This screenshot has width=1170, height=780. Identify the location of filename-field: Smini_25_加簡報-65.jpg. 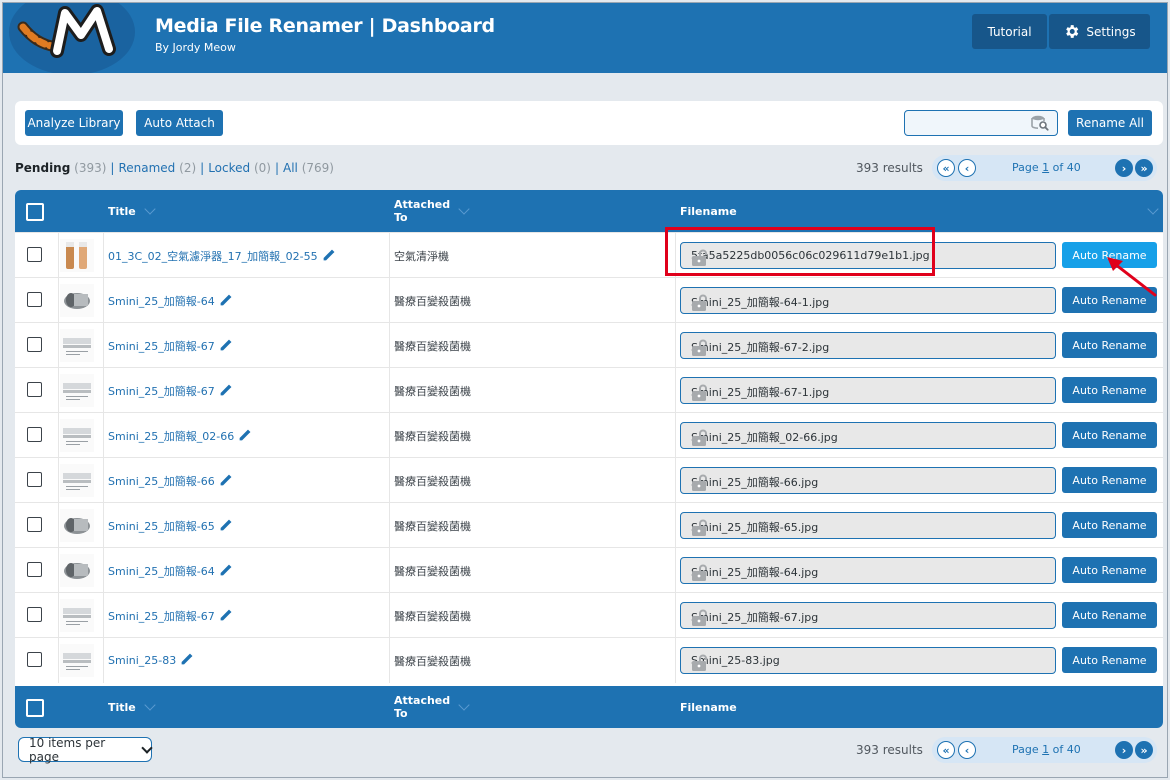
(868, 525).